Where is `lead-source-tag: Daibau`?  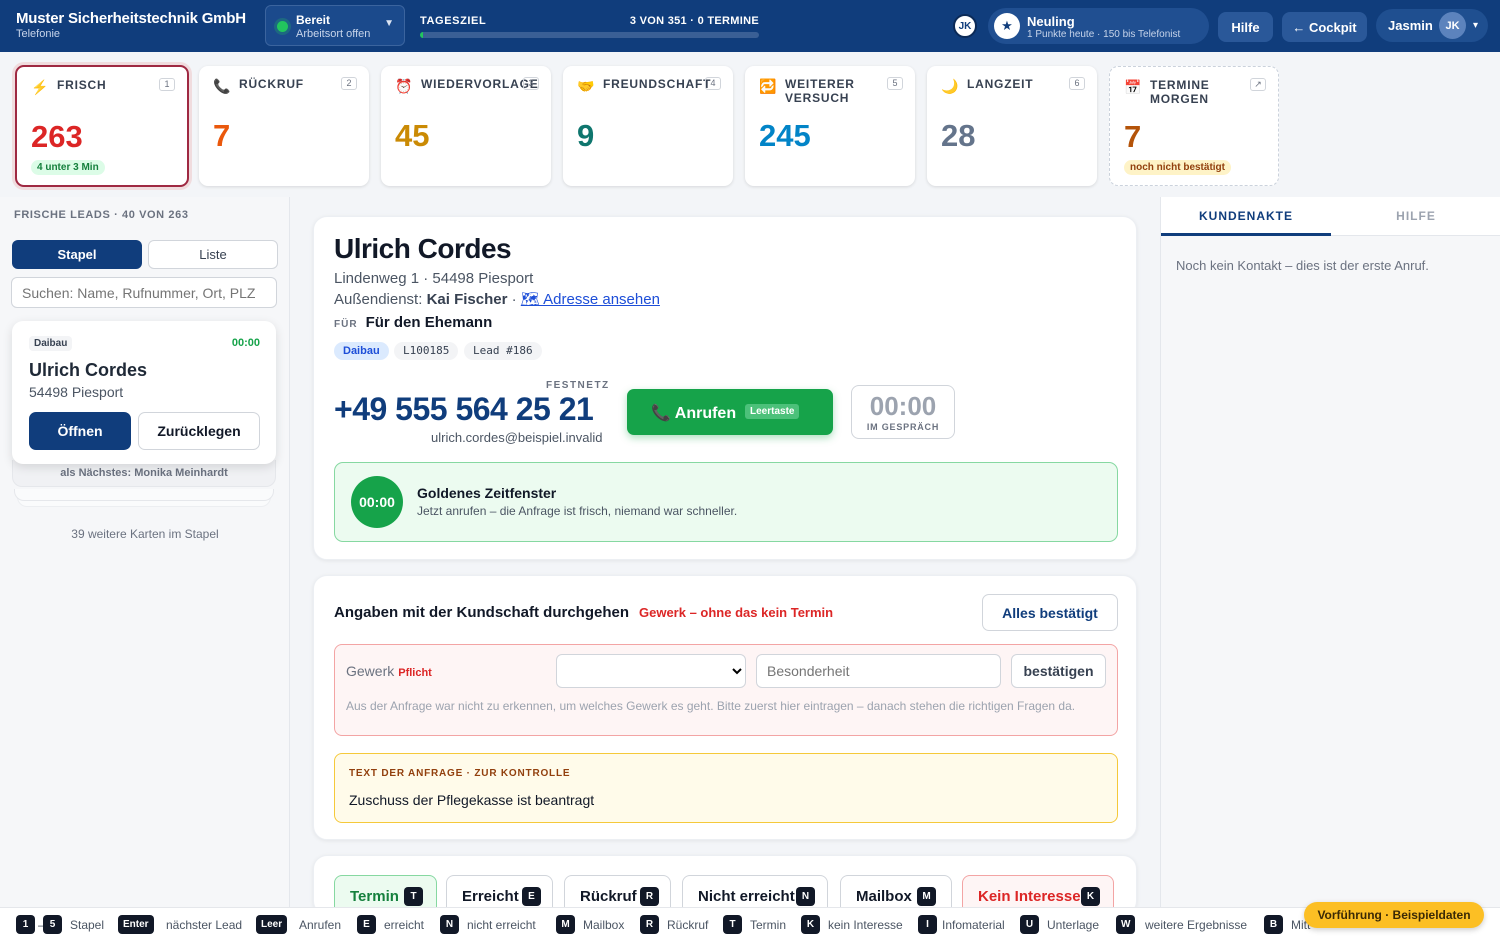 lead-source-tag: Daibau is located at coordinates (51, 343).